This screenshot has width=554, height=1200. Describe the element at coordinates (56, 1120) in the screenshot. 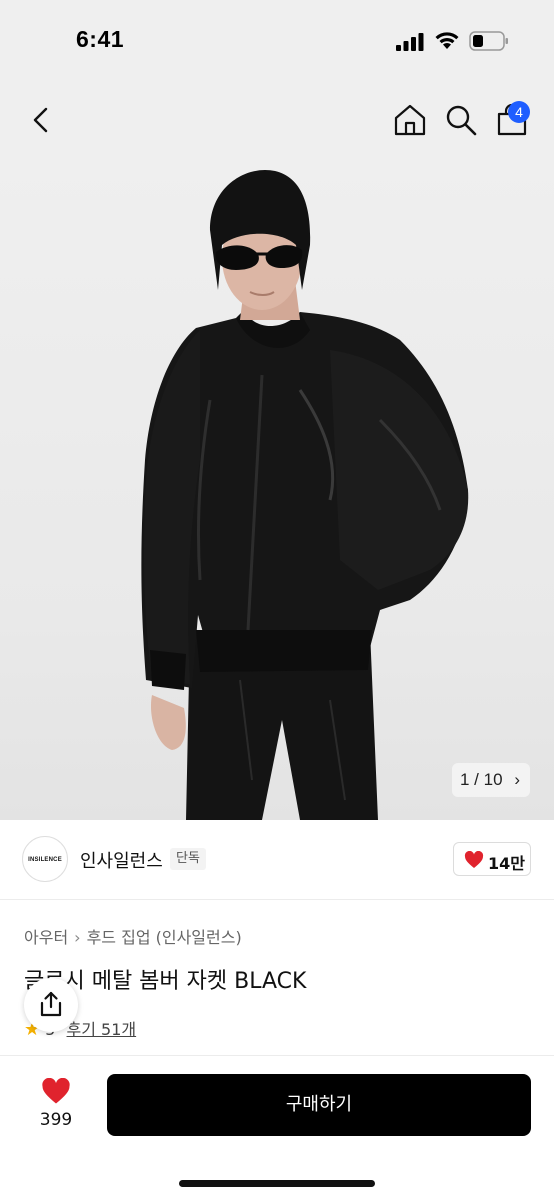

I see `wishlist-count: 399` at that location.